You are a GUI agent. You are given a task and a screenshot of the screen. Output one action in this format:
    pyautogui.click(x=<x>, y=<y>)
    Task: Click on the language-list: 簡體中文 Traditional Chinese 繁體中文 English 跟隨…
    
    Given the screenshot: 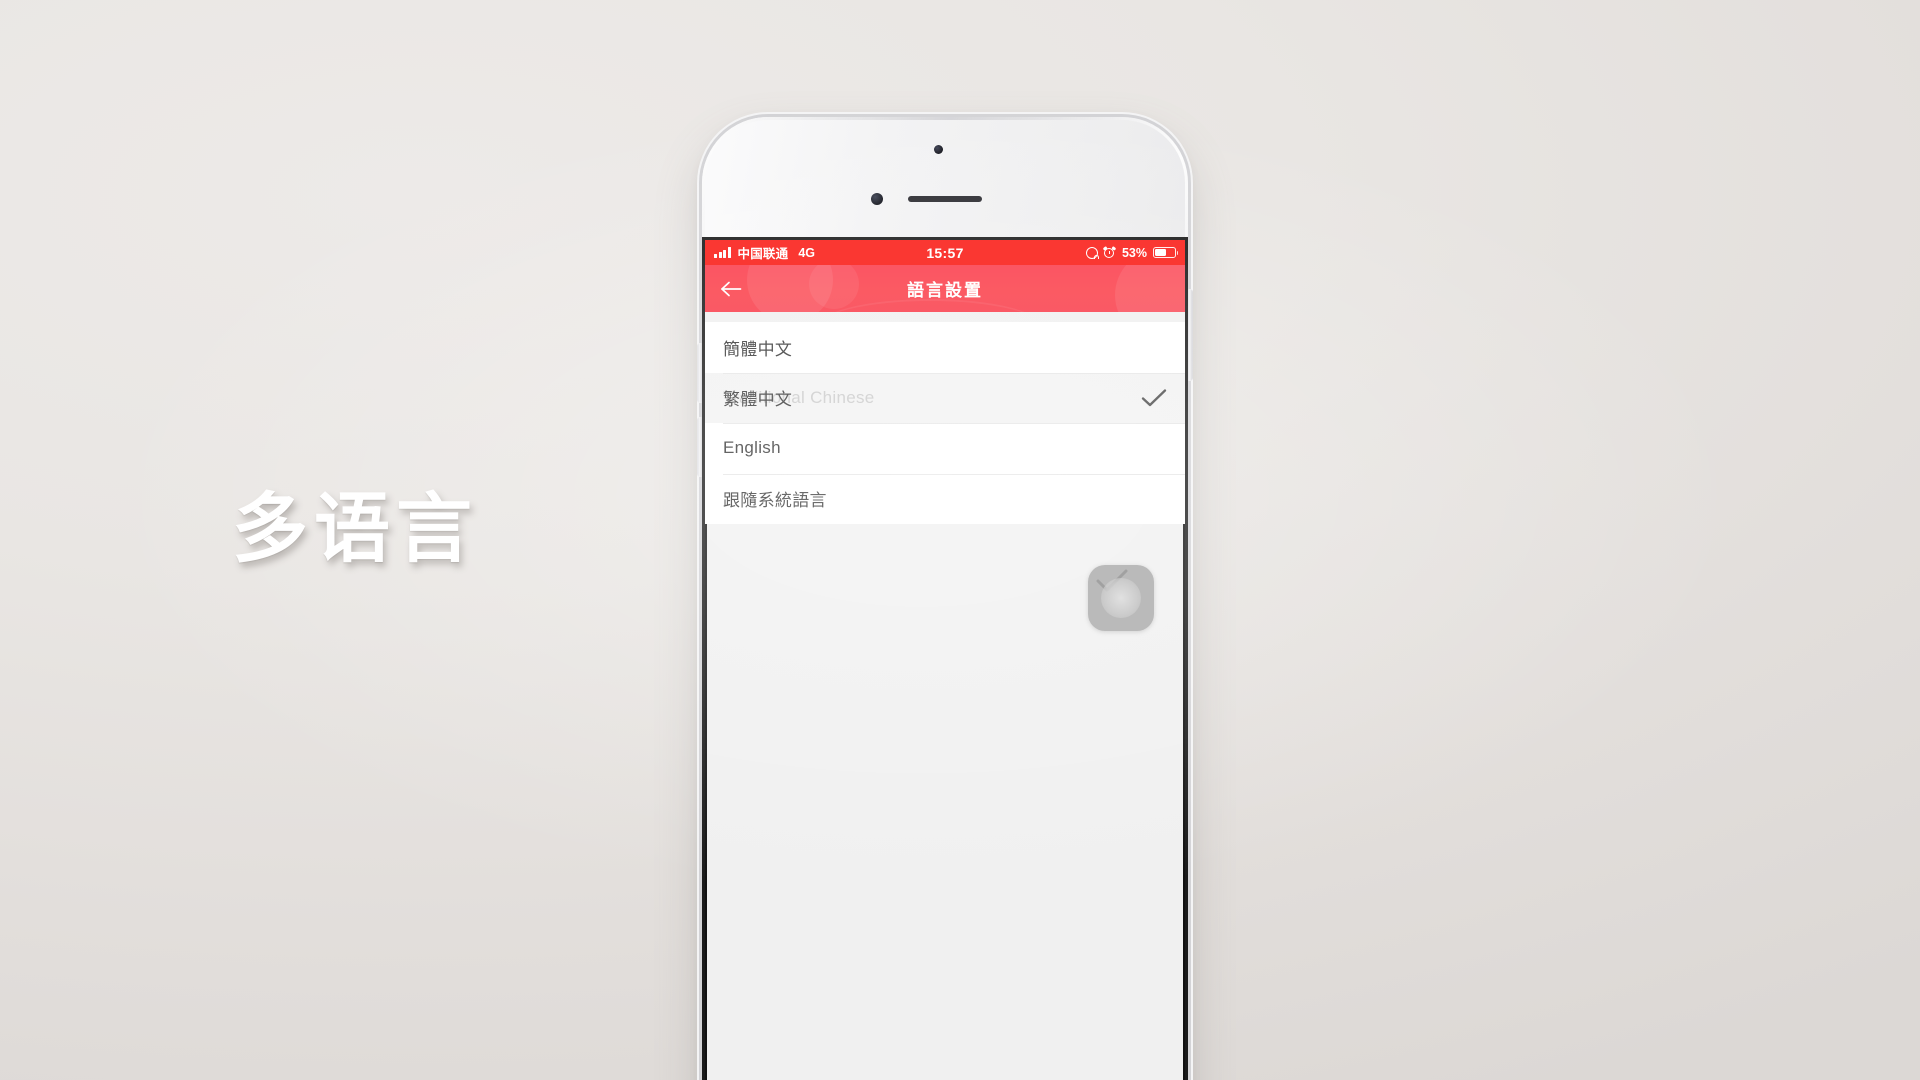 What is the action you would take?
    pyautogui.click(x=945, y=418)
    